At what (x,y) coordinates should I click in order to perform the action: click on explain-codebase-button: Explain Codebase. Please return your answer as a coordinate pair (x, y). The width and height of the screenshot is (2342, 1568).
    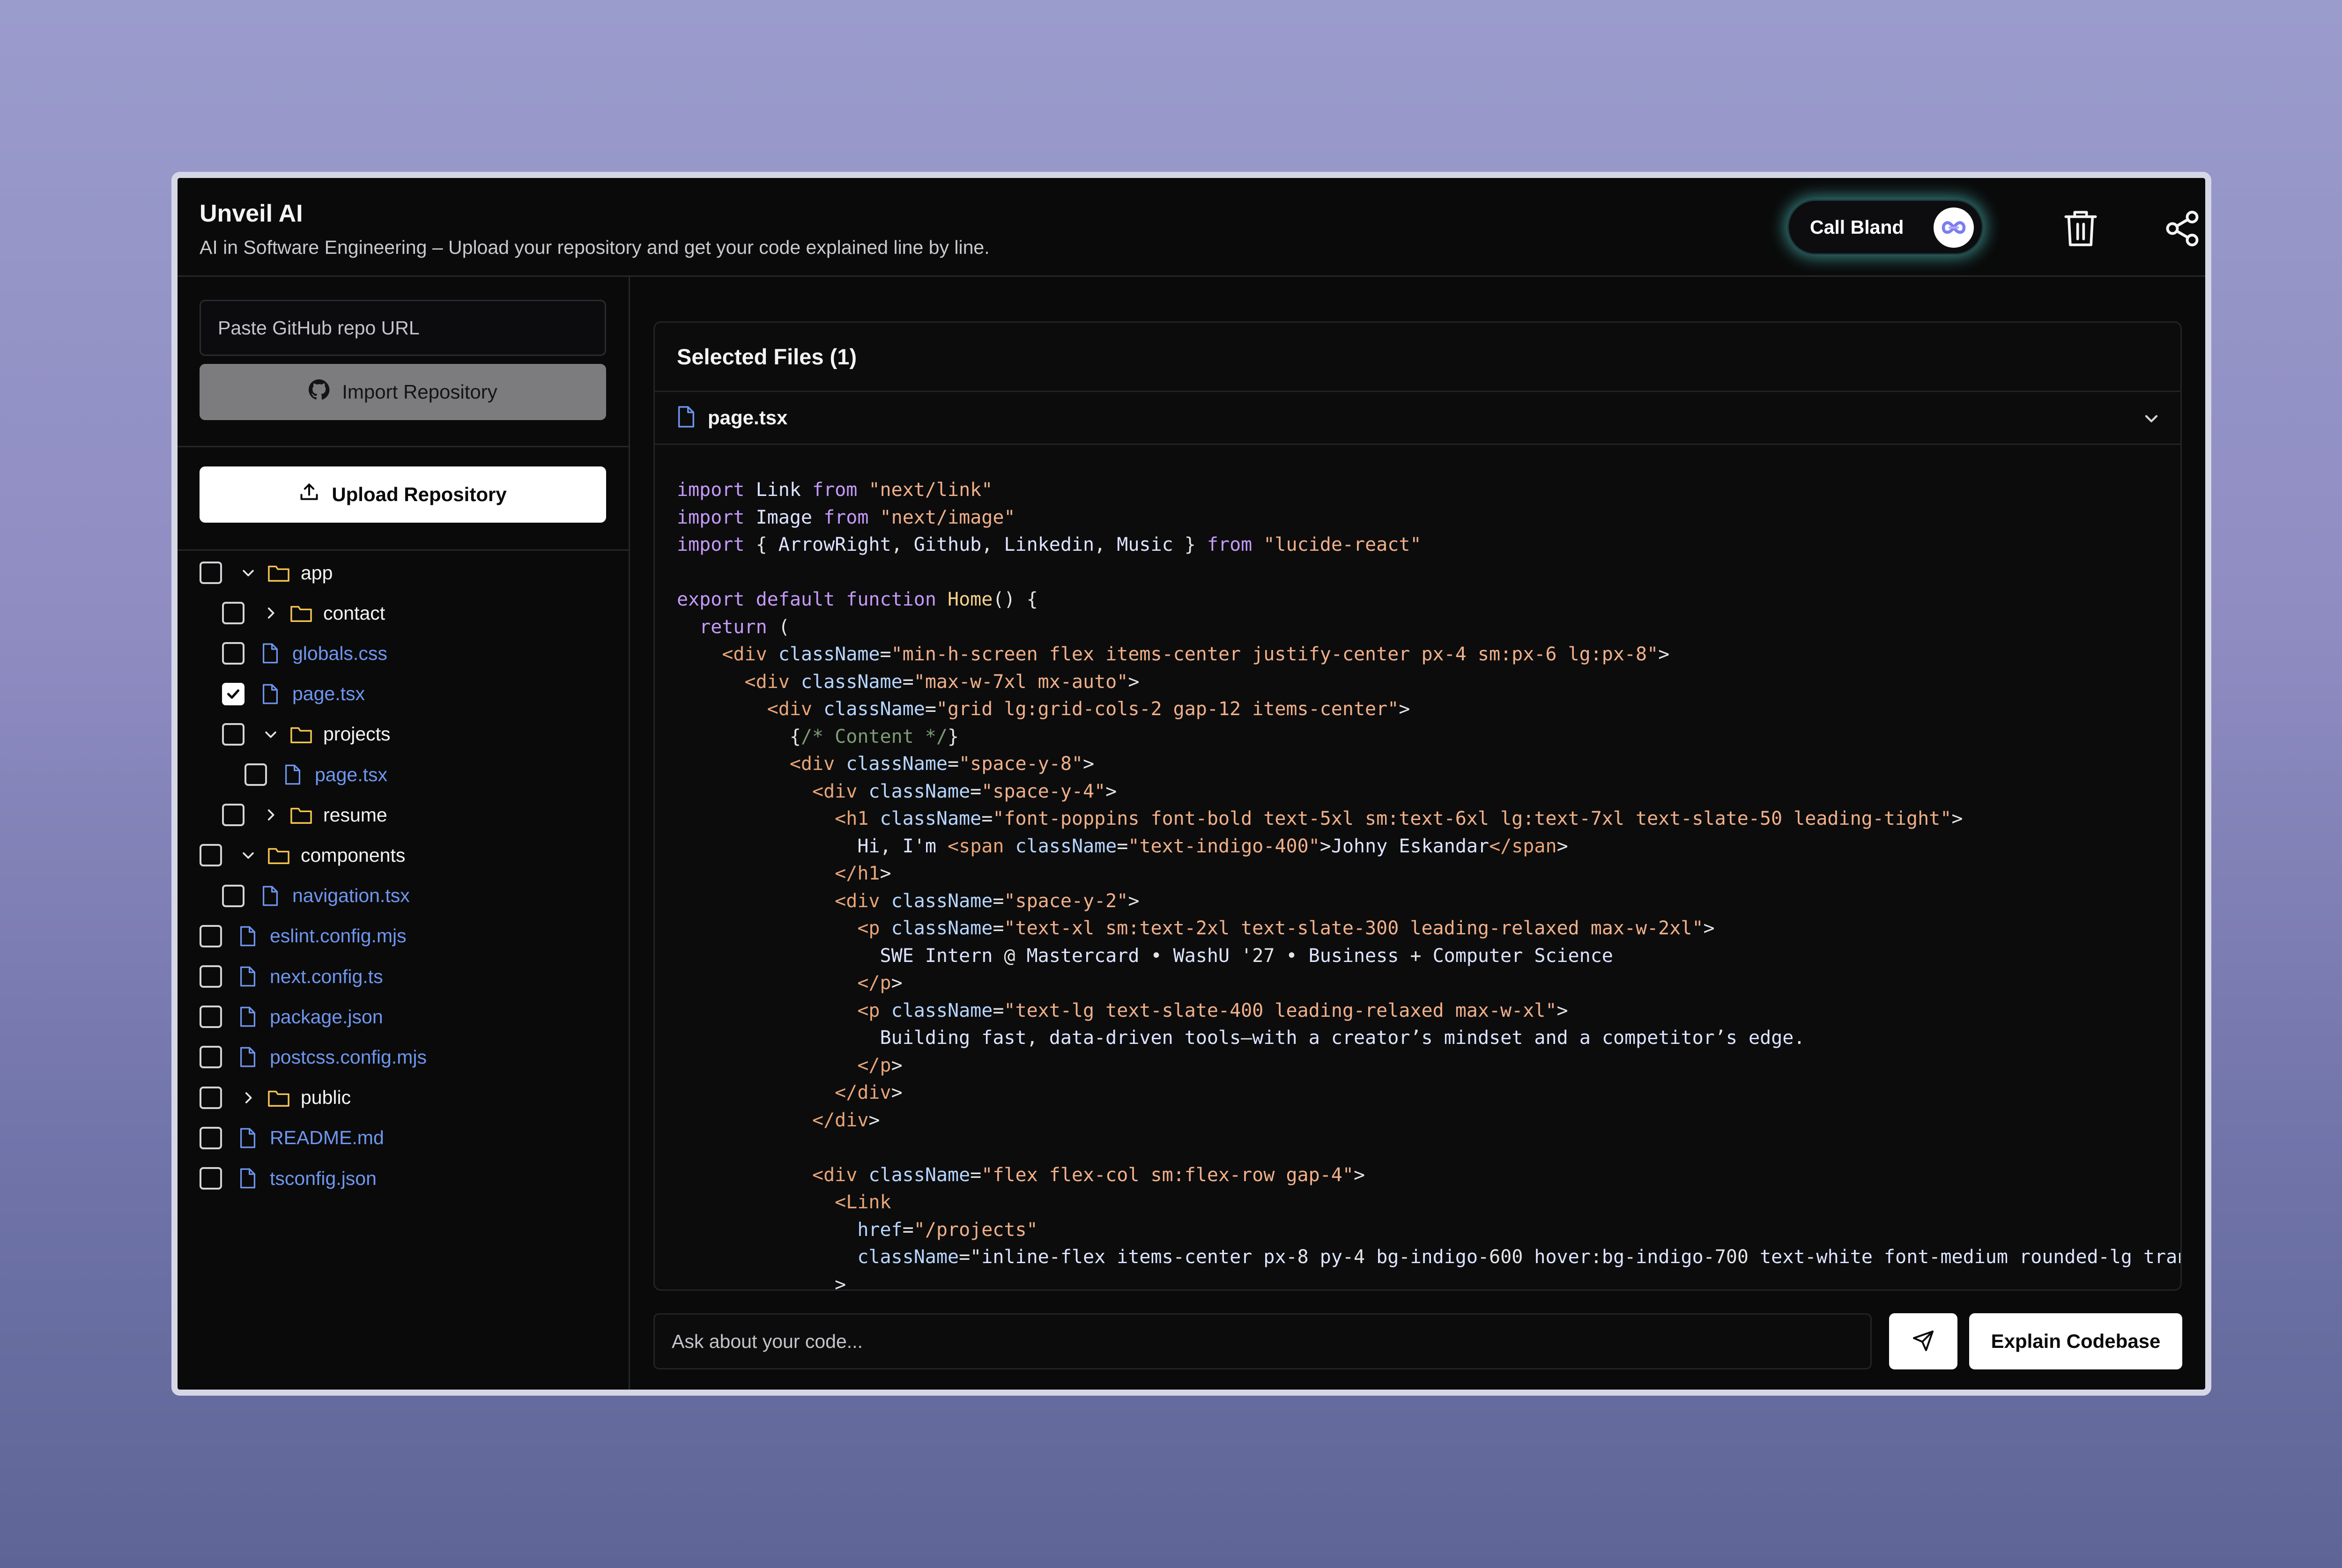
    Looking at the image, I should click on (2075, 1341).